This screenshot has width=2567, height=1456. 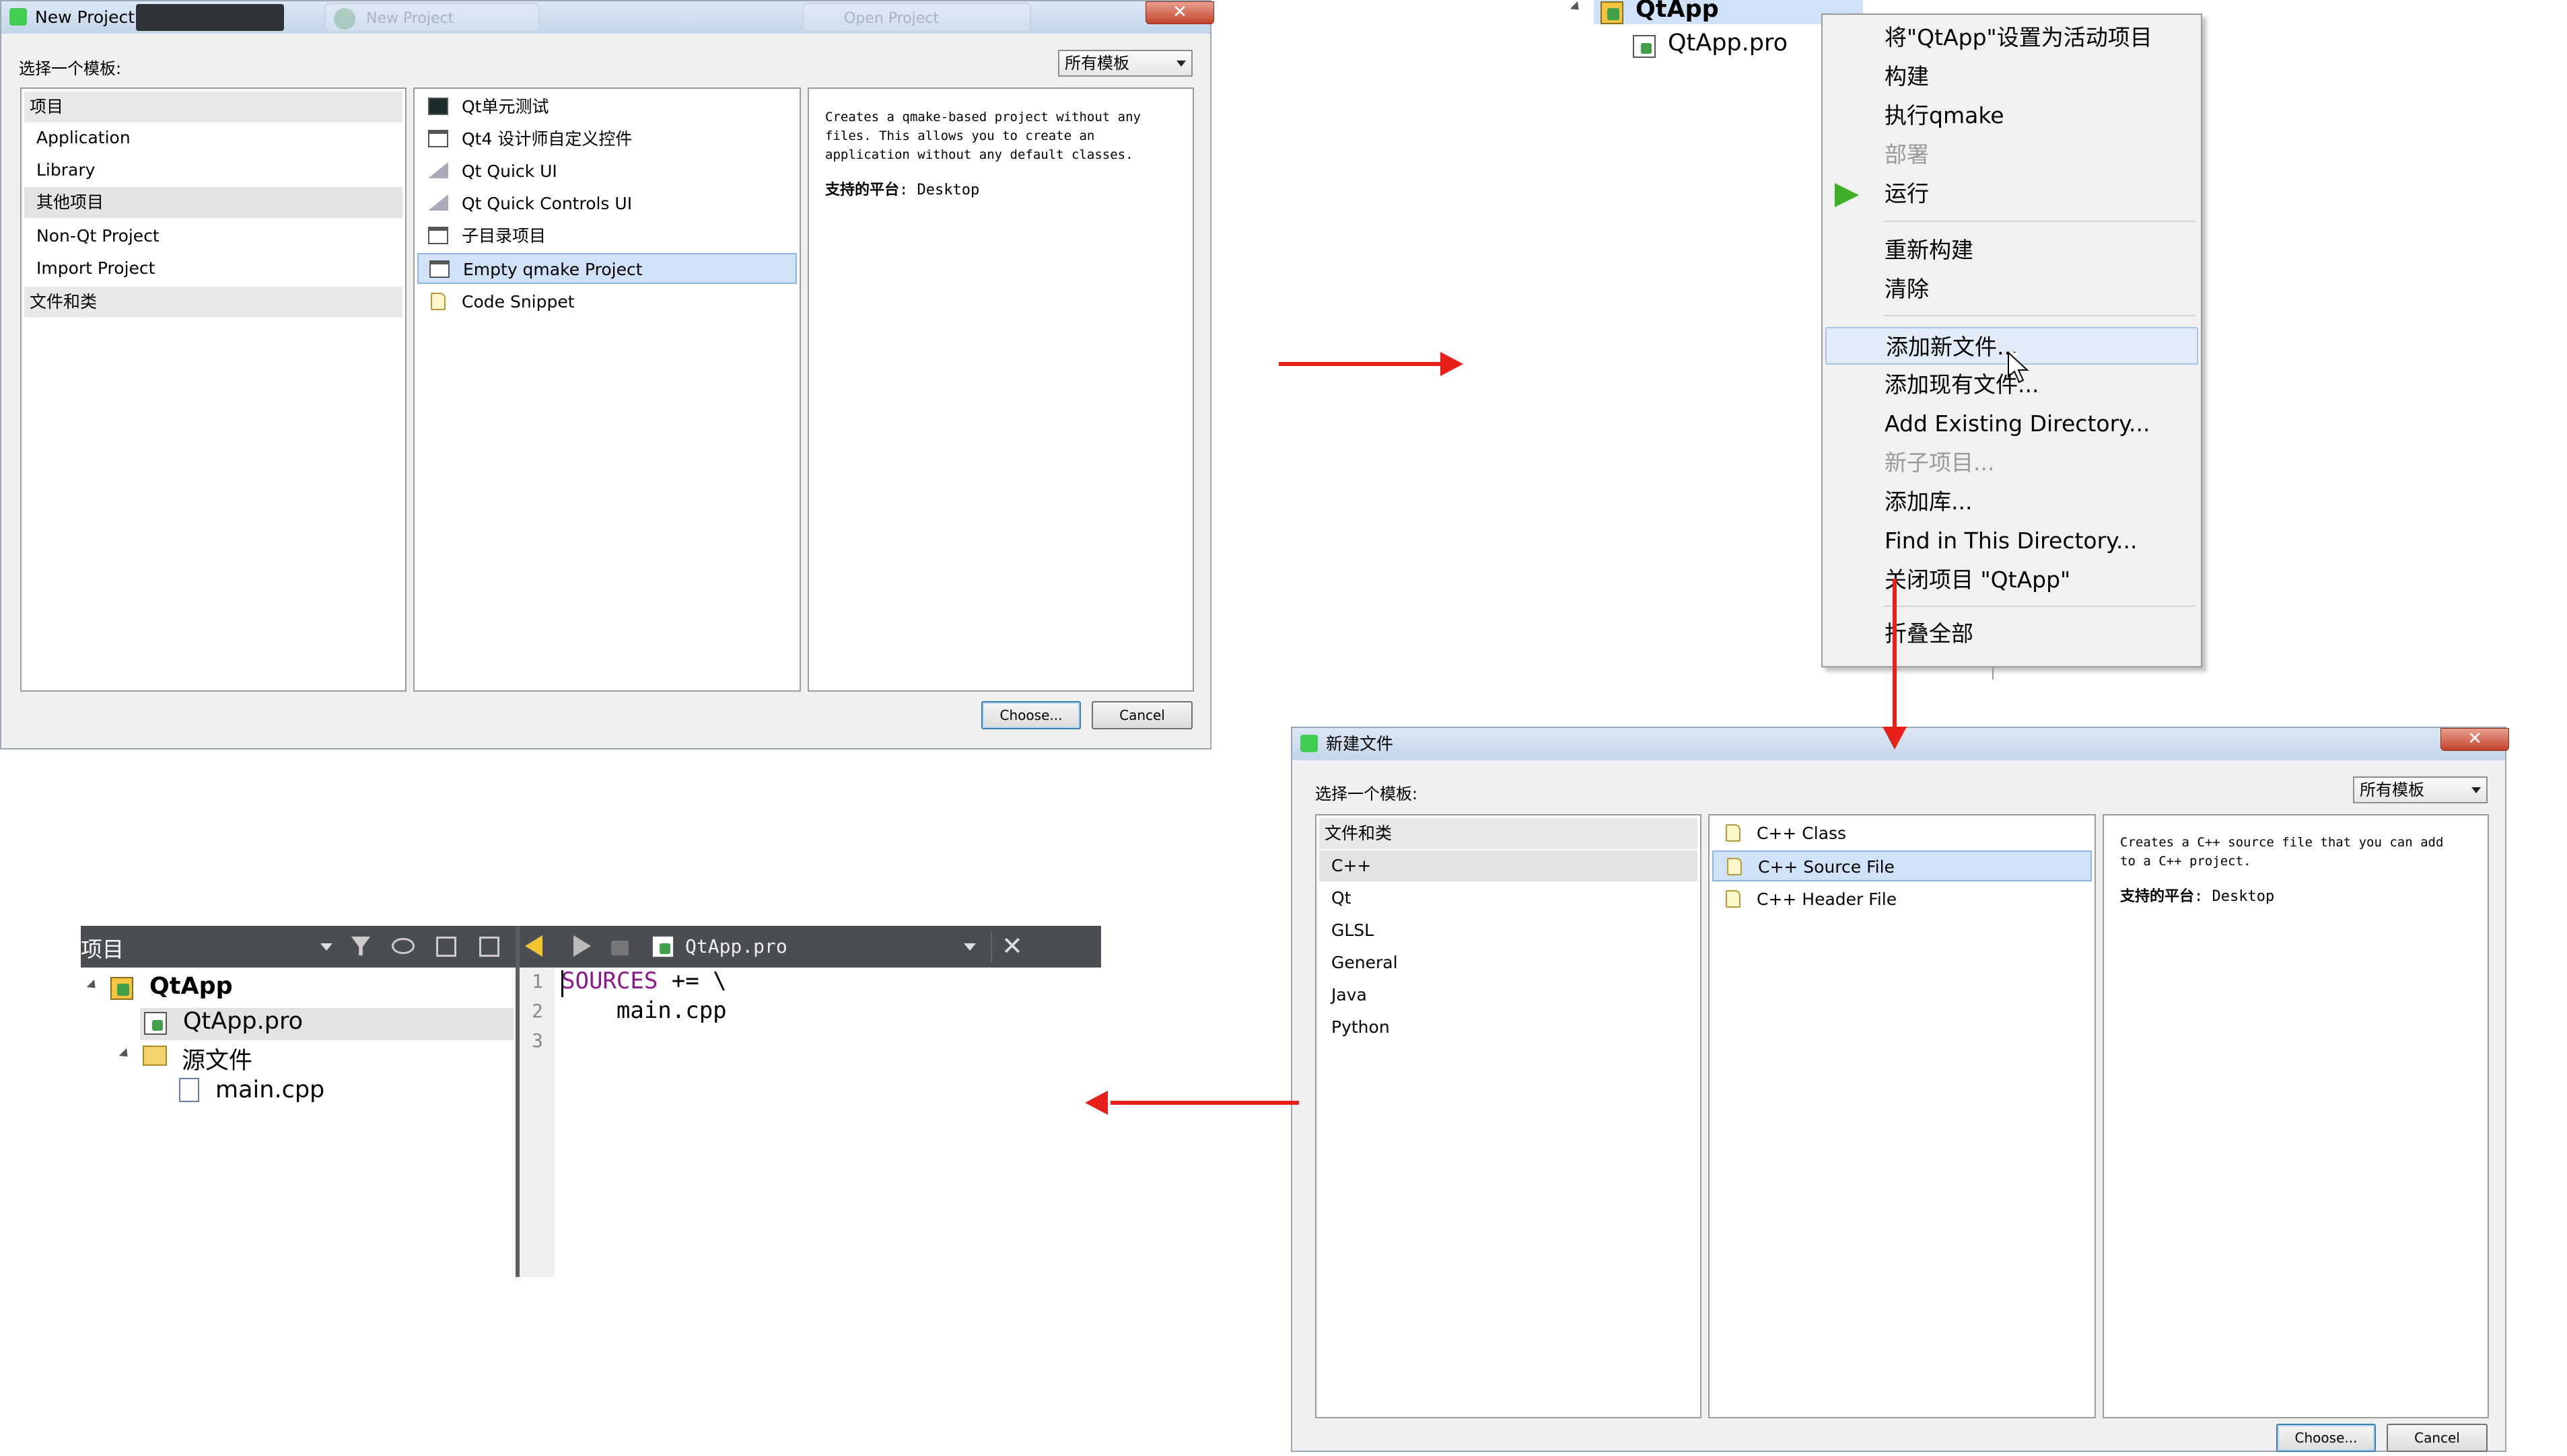 What do you see at coordinates (607, 236) in the screenshot?
I see `template-item: 子目录项目` at bounding box center [607, 236].